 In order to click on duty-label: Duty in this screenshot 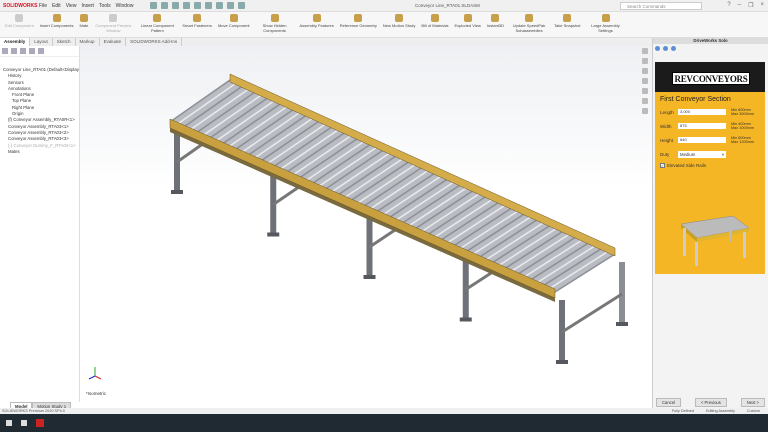, I will do `click(665, 154)`.